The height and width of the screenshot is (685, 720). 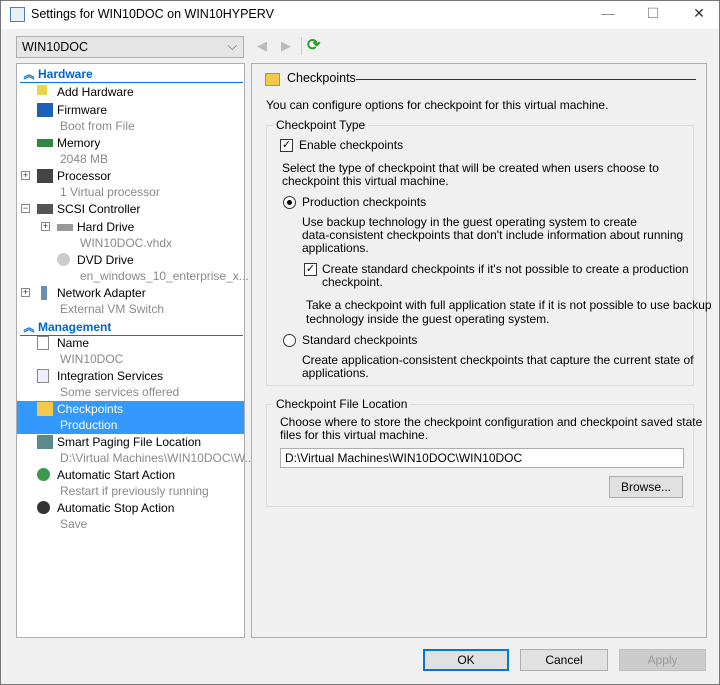 I want to click on tree-item-label: DVD Drive, so click(x=105, y=260).